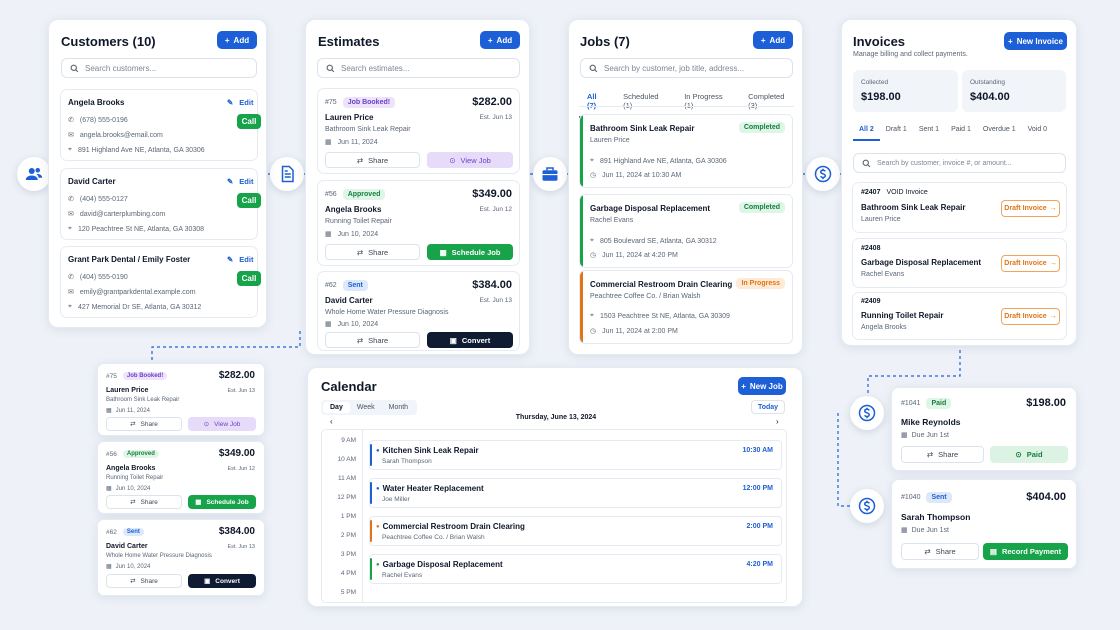 The height and width of the screenshot is (630, 1120). I want to click on customer-email: emily@grantparkdental.example.com, so click(137, 292).